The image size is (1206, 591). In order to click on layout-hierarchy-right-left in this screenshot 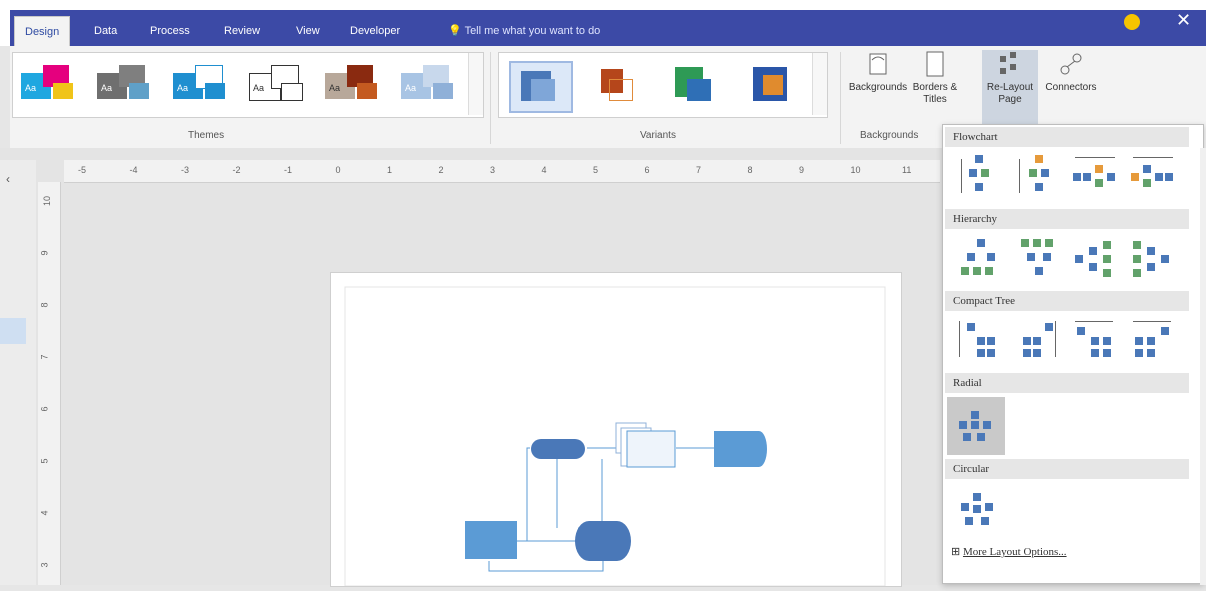, I will do `click(1153, 258)`.